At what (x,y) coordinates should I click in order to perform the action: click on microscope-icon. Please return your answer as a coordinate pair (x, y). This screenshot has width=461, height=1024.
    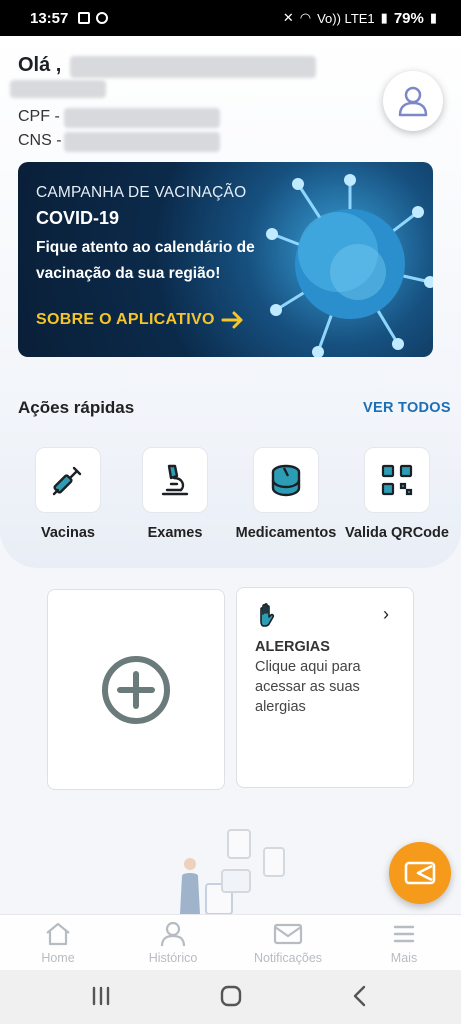
    Looking at the image, I should click on (175, 480).